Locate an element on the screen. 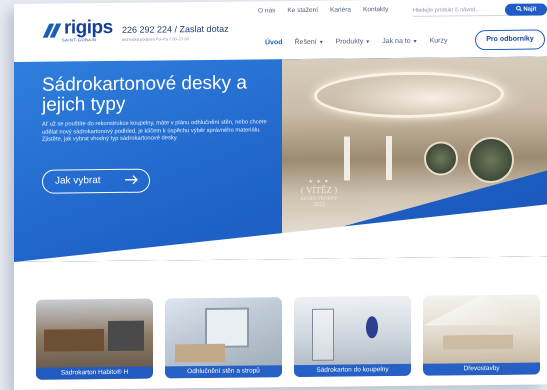  nav-products-label: Produkty is located at coordinates (349, 42).